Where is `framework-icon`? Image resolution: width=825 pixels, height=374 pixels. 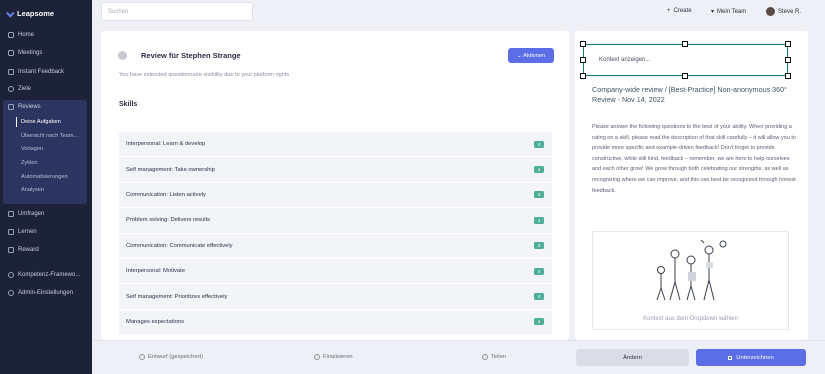 framework-icon is located at coordinates (11, 275).